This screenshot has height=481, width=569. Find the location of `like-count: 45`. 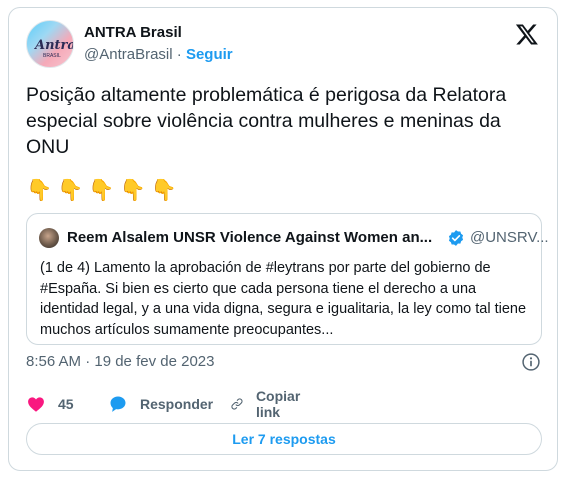

like-count: 45 is located at coordinates (66, 404).